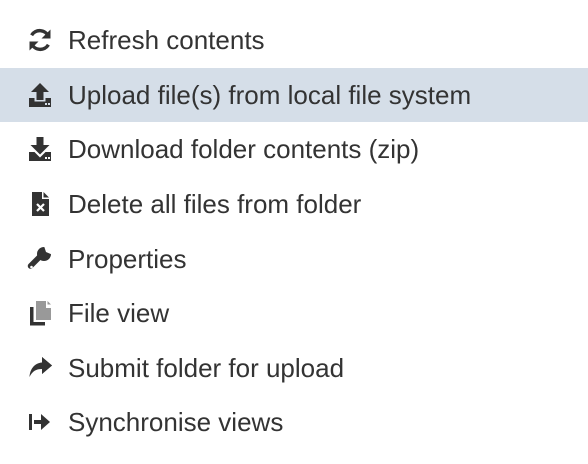  What do you see at coordinates (294, 258) in the screenshot?
I see `menu-item-properties: Properties` at bounding box center [294, 258].